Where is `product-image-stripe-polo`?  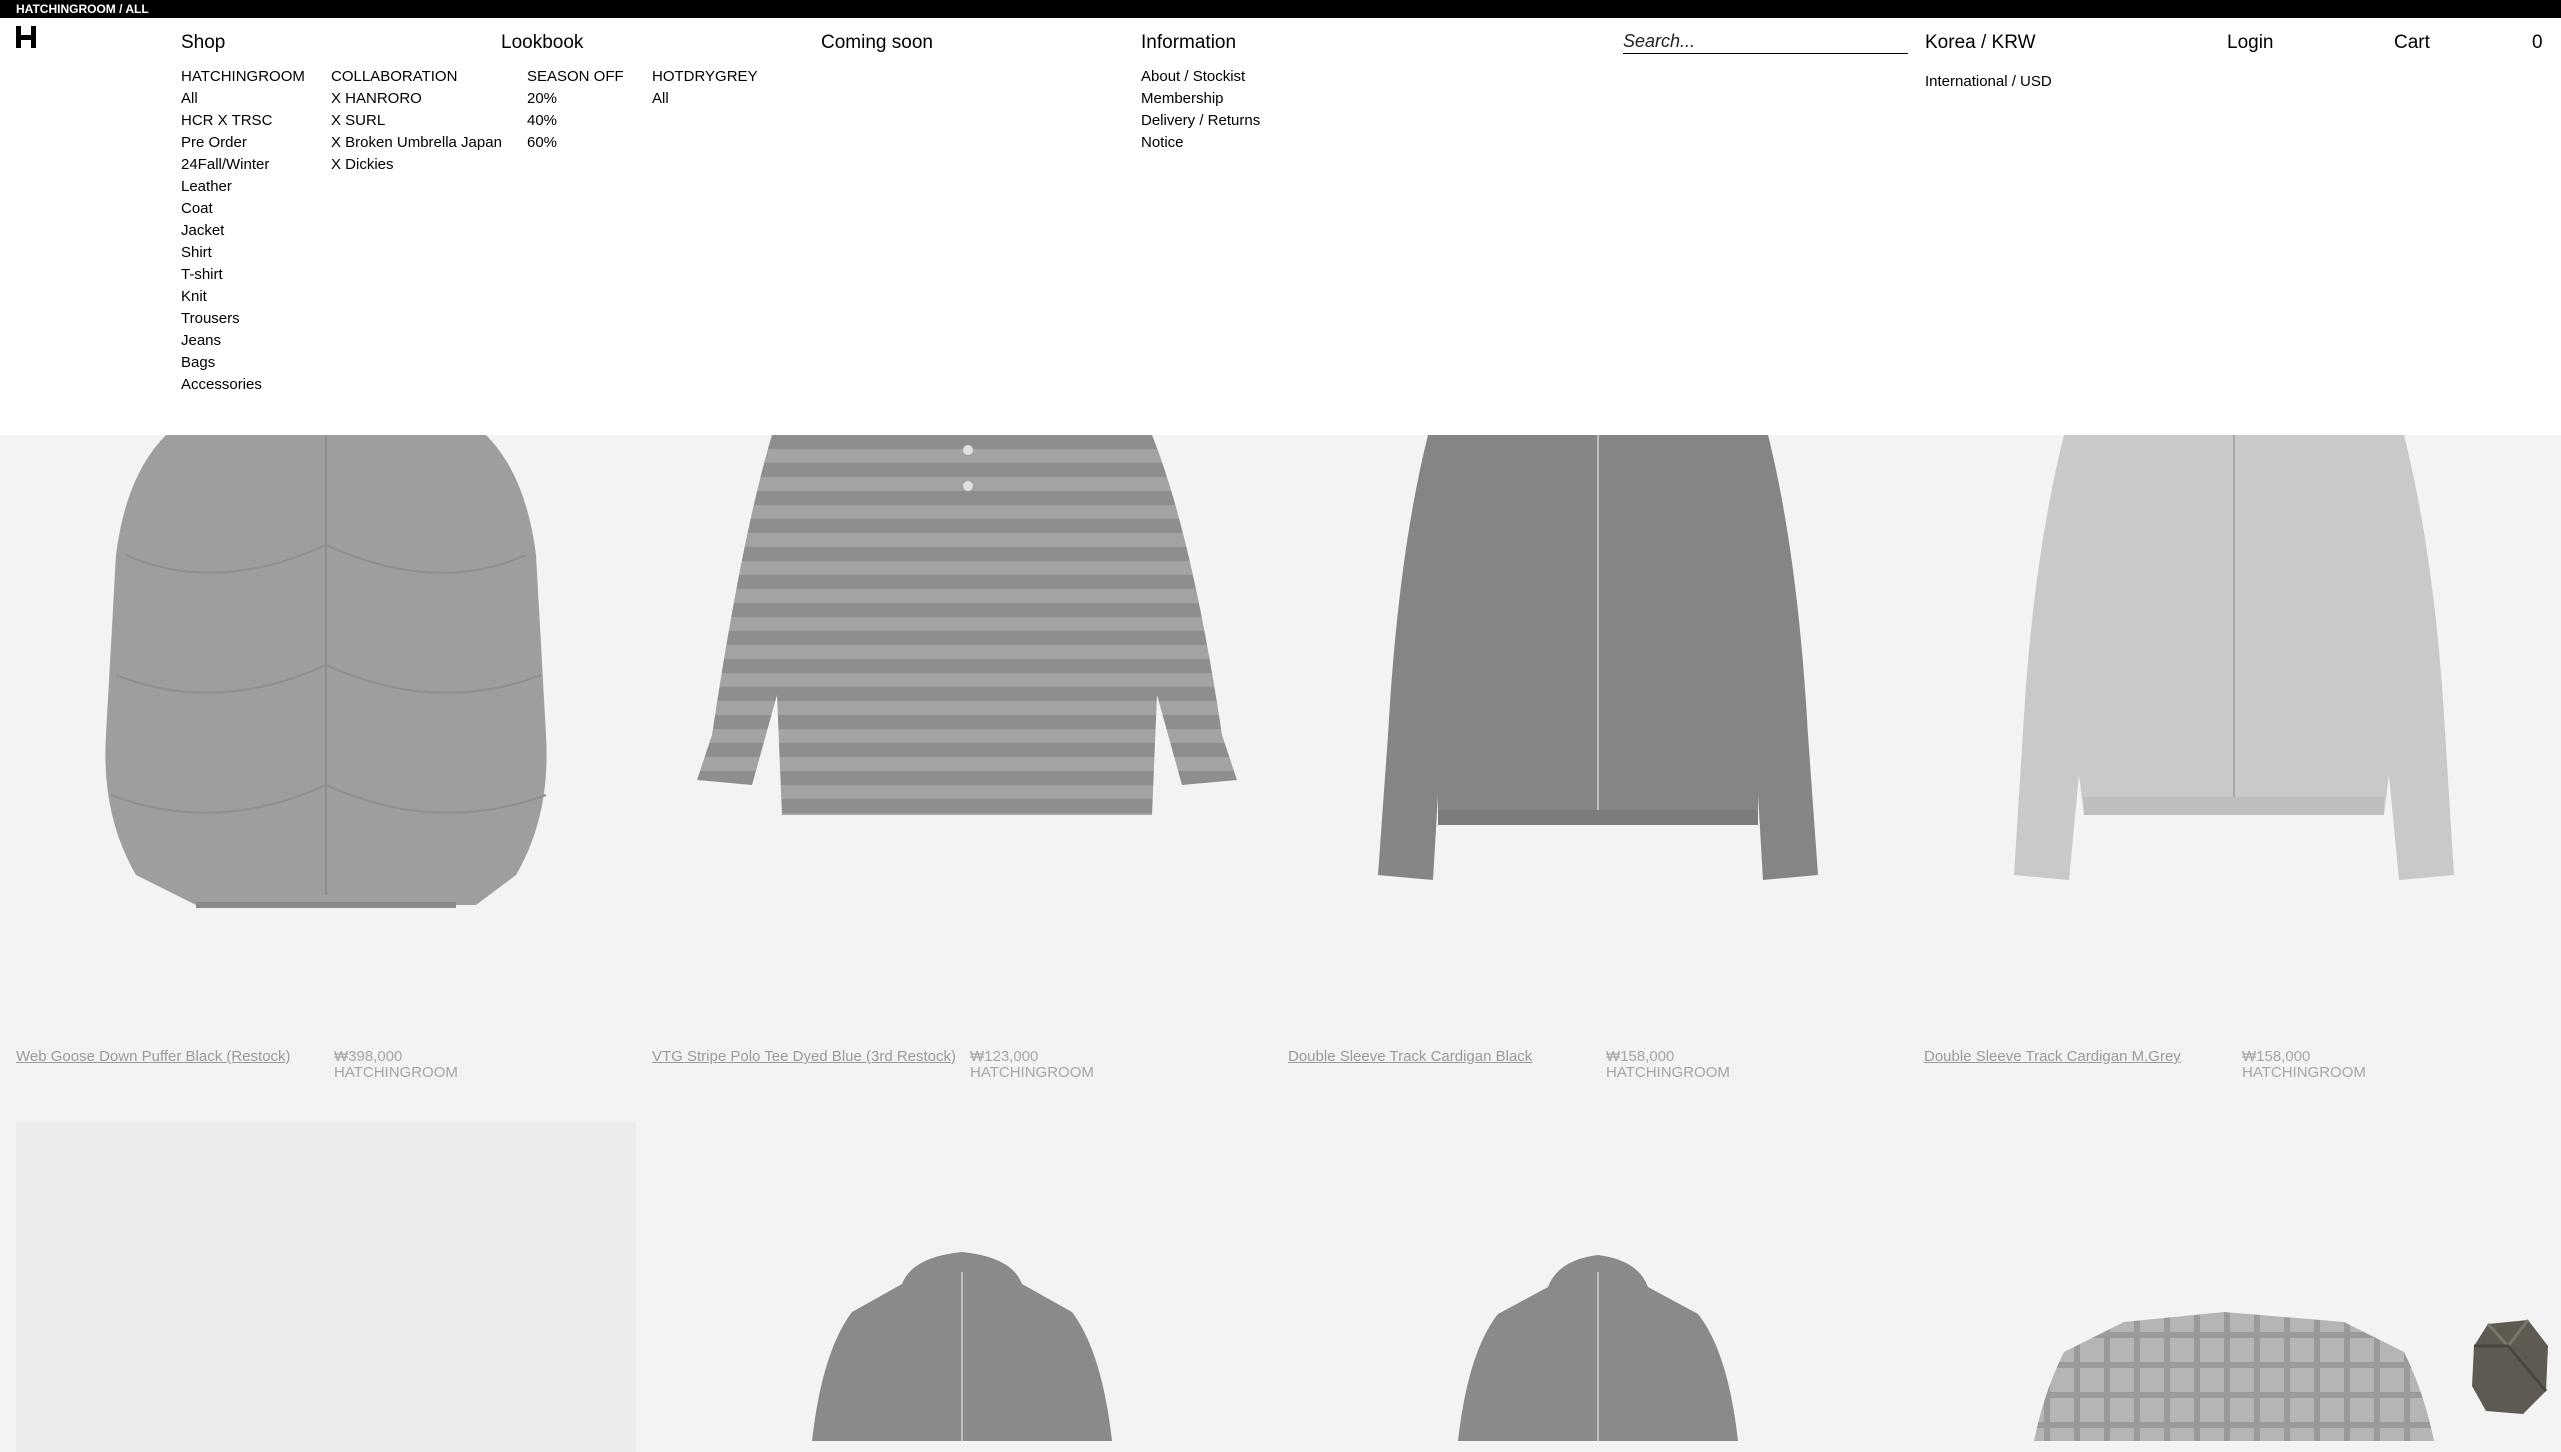 product-image-stripe-polo is located at coordinates (962, 735).